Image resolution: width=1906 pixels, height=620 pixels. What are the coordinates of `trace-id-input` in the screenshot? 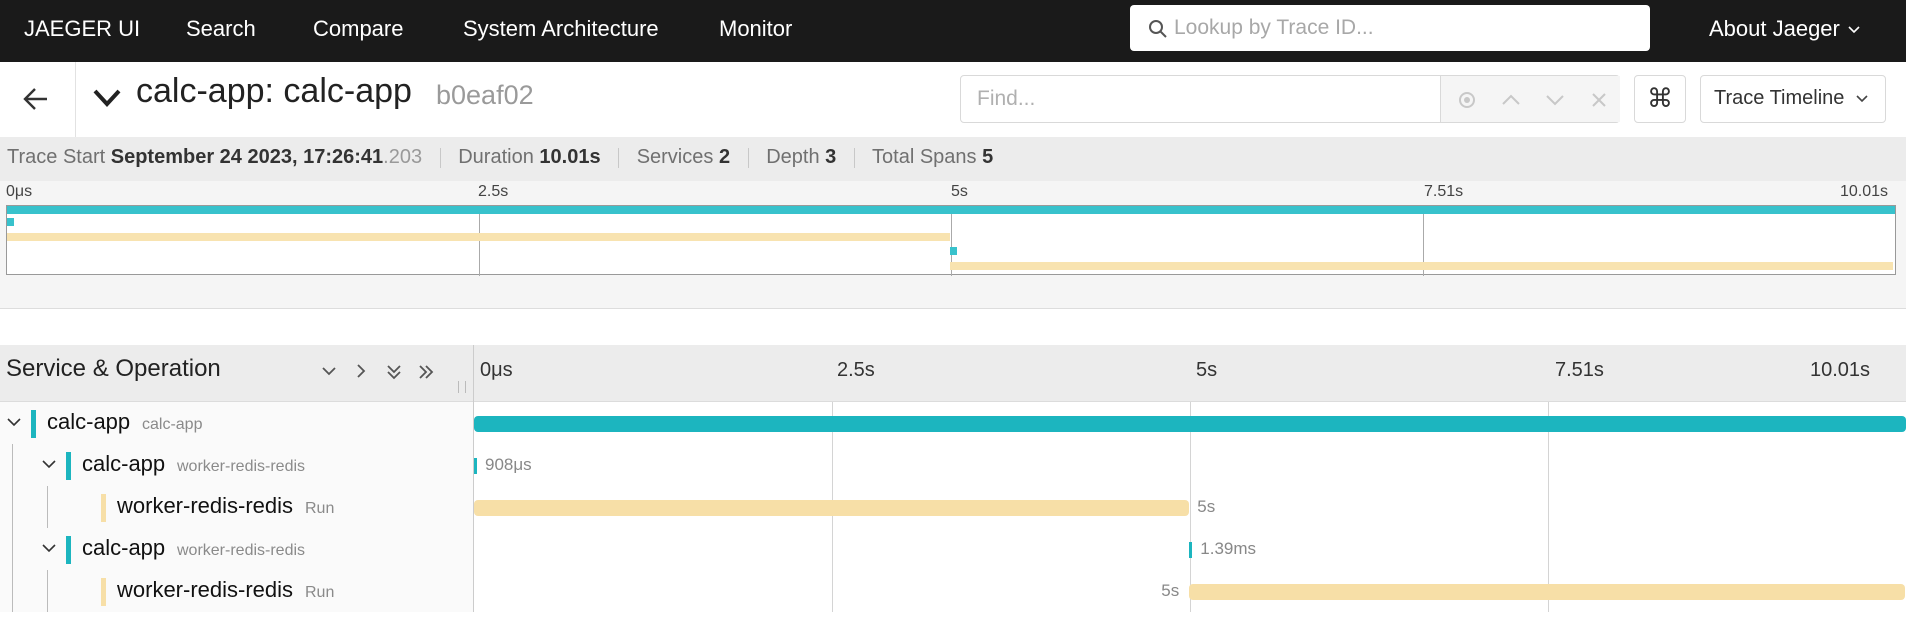 It's located at (1404, 28).